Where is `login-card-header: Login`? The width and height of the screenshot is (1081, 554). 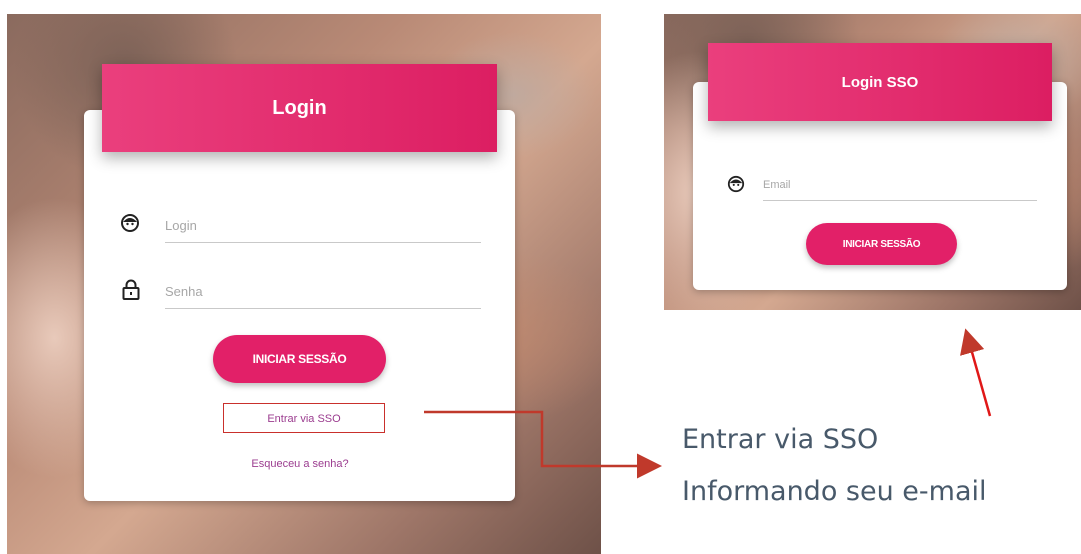
login-card-header: Login is located at coordinates (299, 108).